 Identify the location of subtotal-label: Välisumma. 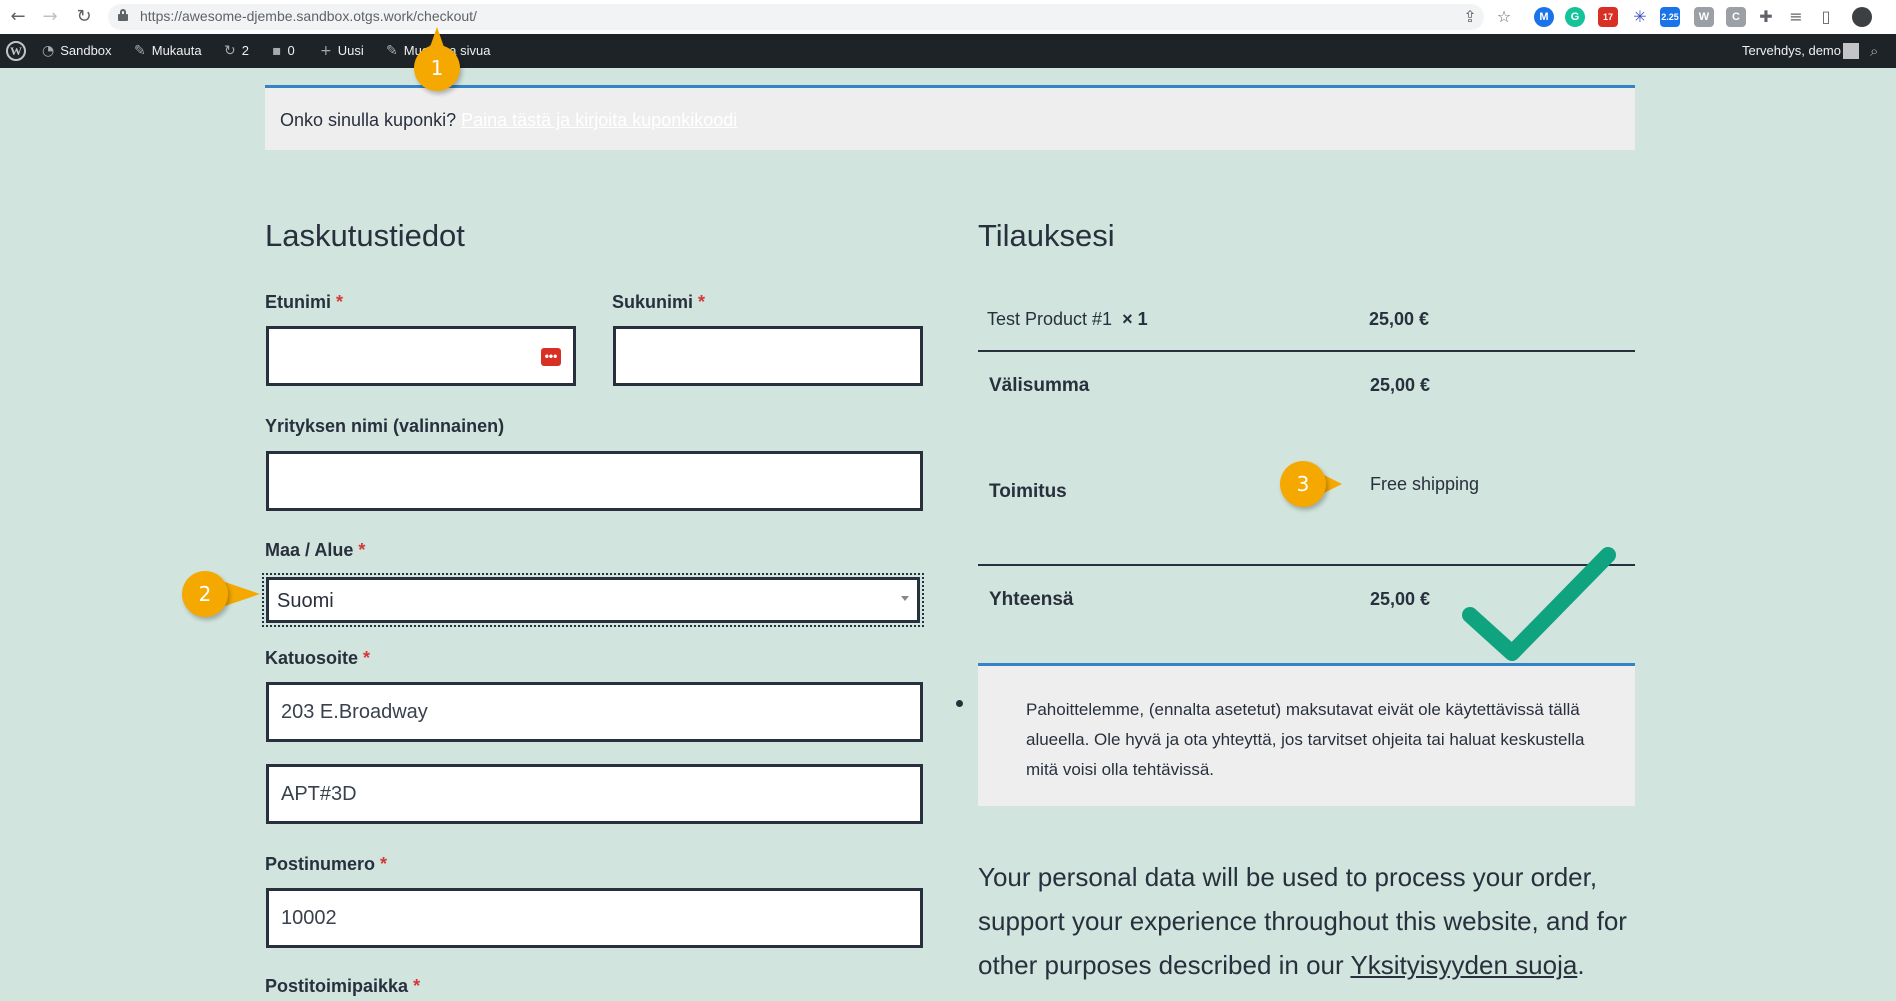
(1039, 385).